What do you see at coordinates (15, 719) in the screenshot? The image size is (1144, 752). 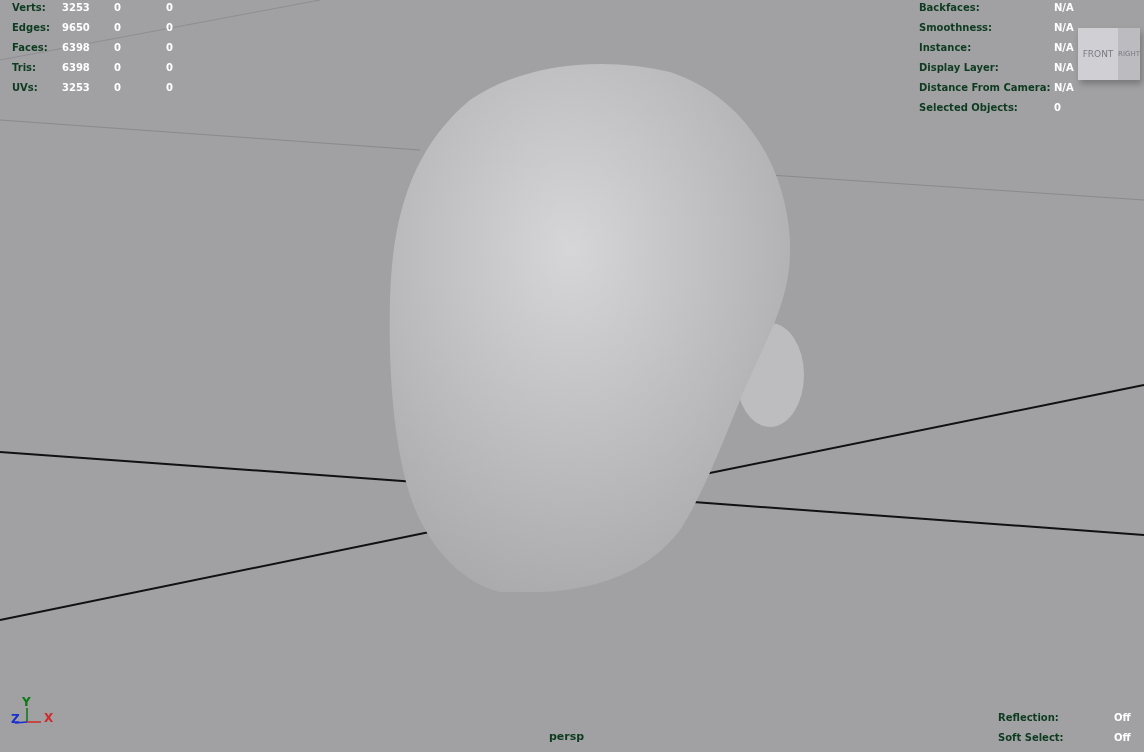 I see `axis-label: Z` at bounding box center [15, 719].